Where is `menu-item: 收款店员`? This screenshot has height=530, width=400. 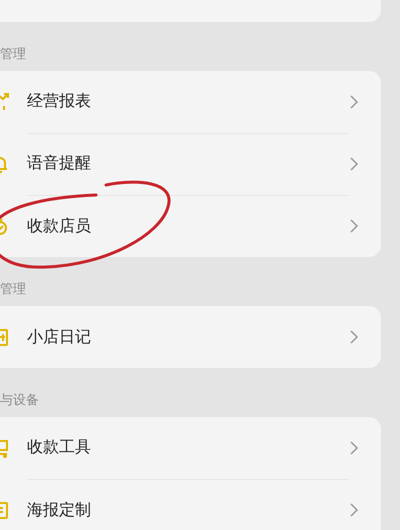
menu-item: 收款店员 is located at coordinates (190, 226).